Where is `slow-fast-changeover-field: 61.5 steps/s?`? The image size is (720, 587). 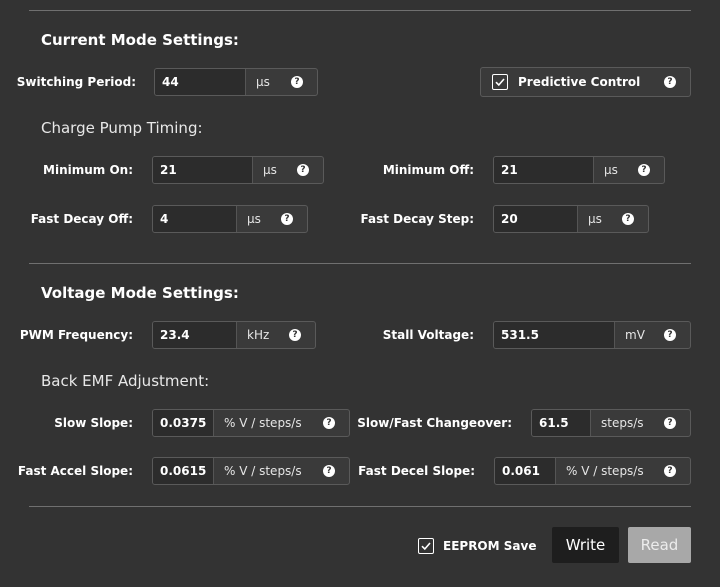 slow-fast-changeover-field: 61.5 steps/s? is located at coordinates (611, 423).